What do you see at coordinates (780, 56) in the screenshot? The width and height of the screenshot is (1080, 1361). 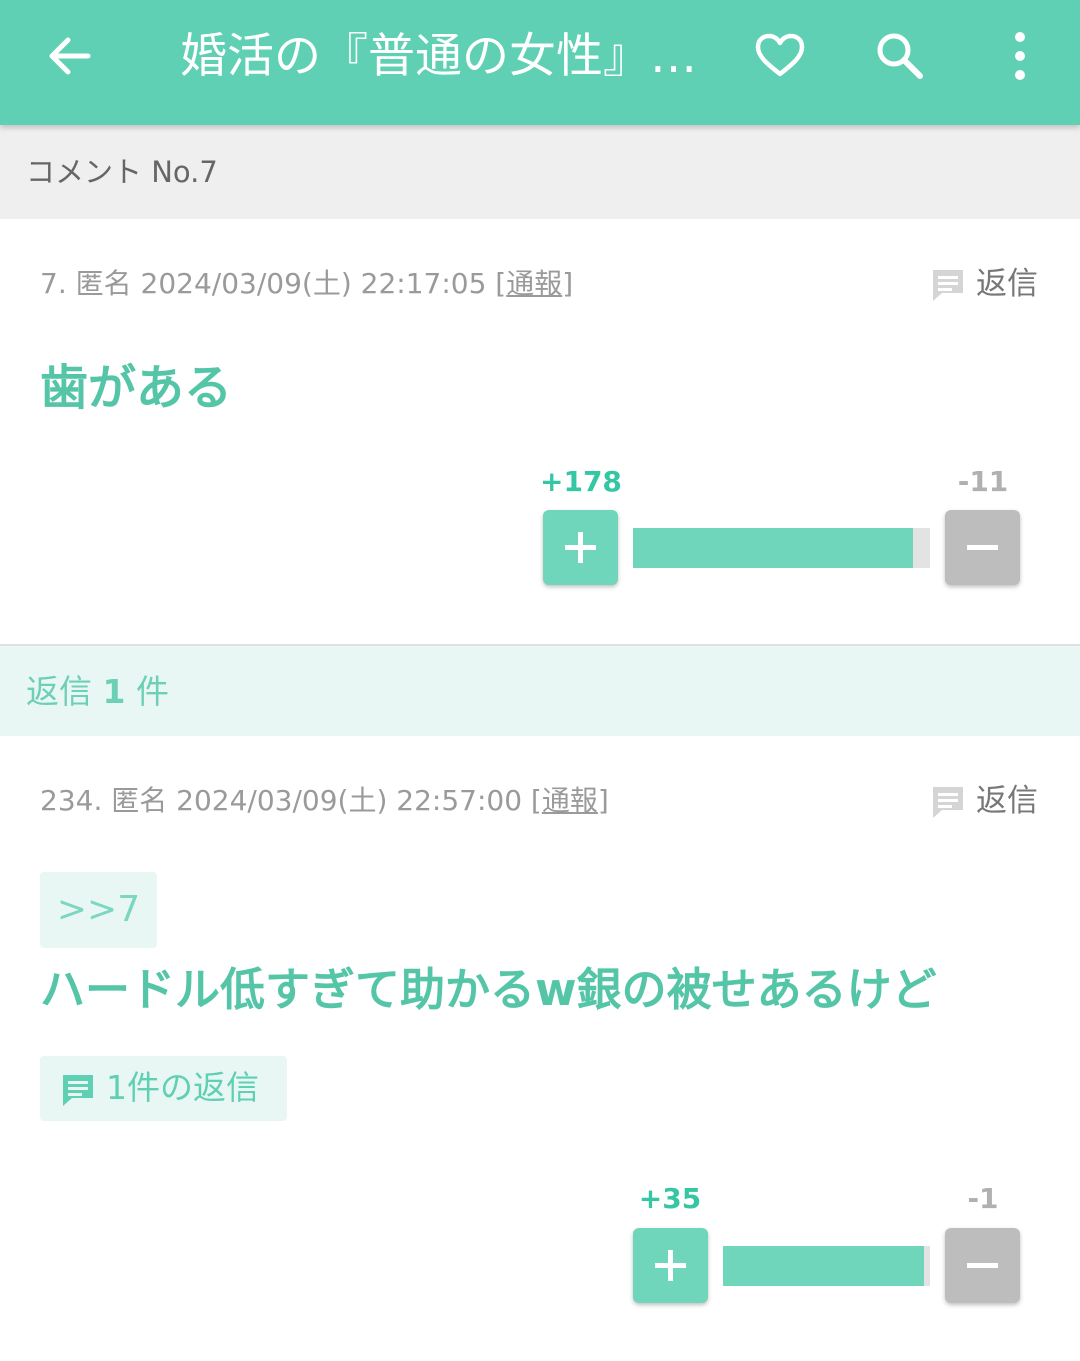 I see `heart-icon` at bounding box center [780, 56].